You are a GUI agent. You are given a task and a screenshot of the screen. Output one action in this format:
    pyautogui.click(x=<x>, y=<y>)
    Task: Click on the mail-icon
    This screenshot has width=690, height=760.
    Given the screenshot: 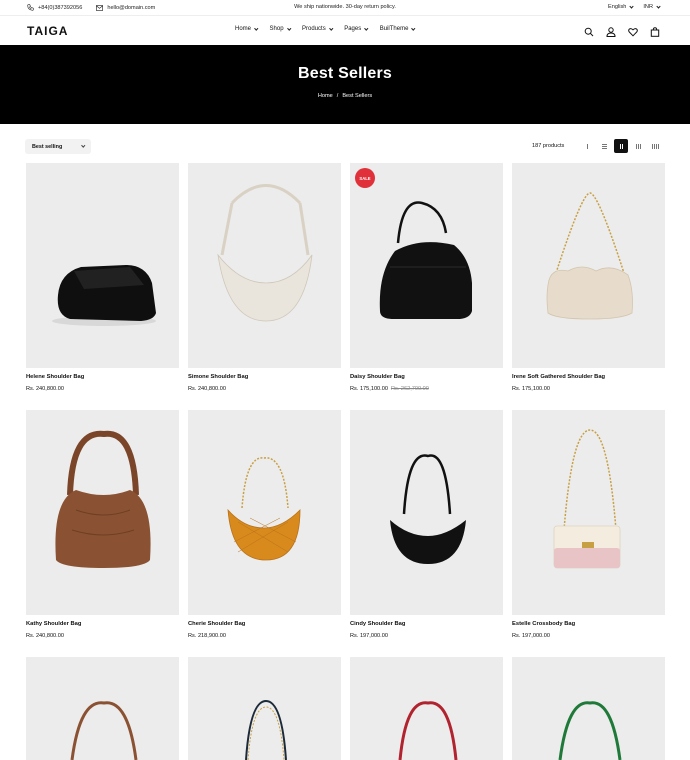 What is the action you would take?
    pyautogui.click(x=100, y=7)
    